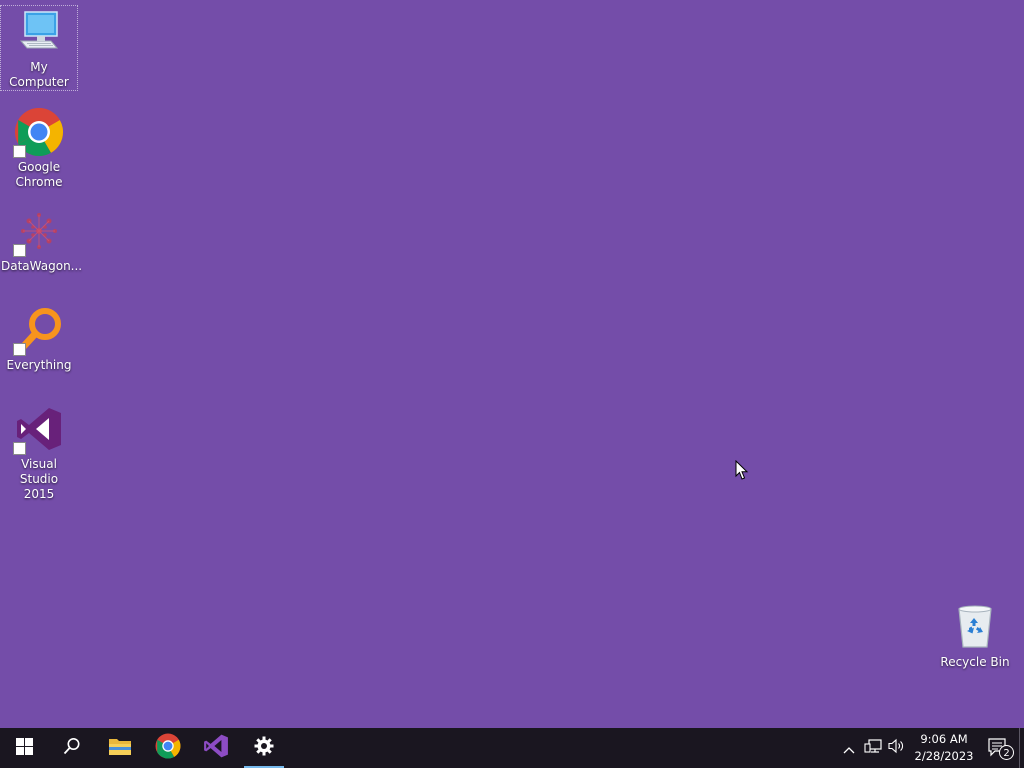 Image resolution: width=1024 pixels, height=768 pixels. I want to click on gear-icon, so click(264, 748).